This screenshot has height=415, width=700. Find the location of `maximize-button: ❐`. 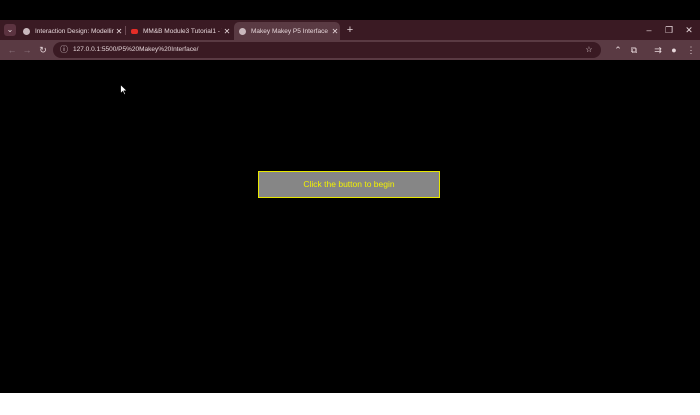

maximize-button: ❐ is located at coordinates (669, 30).